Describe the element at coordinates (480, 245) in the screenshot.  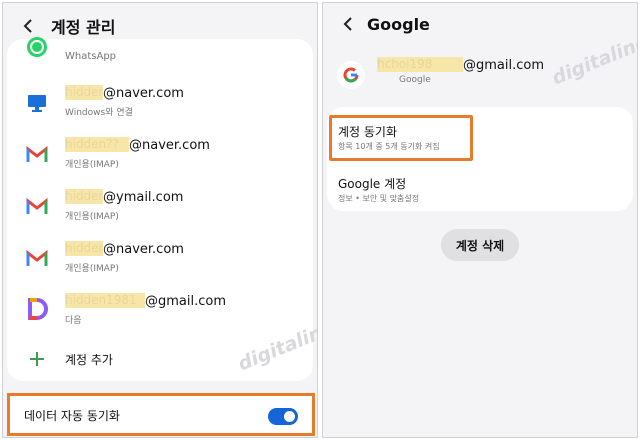
I see `delete-account-button: 계정 삭제` at that location.